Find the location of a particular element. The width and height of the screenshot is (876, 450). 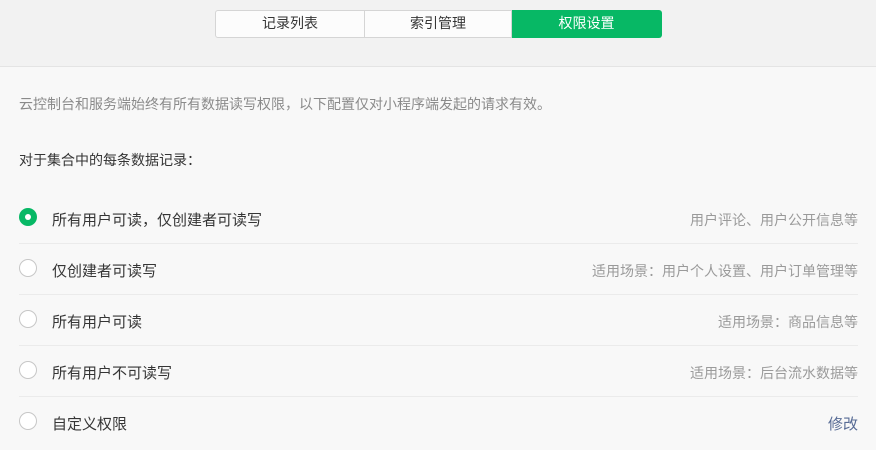

tab-group: 记录列表 索引管理 权限设置 is located at coordinates (438, 24).